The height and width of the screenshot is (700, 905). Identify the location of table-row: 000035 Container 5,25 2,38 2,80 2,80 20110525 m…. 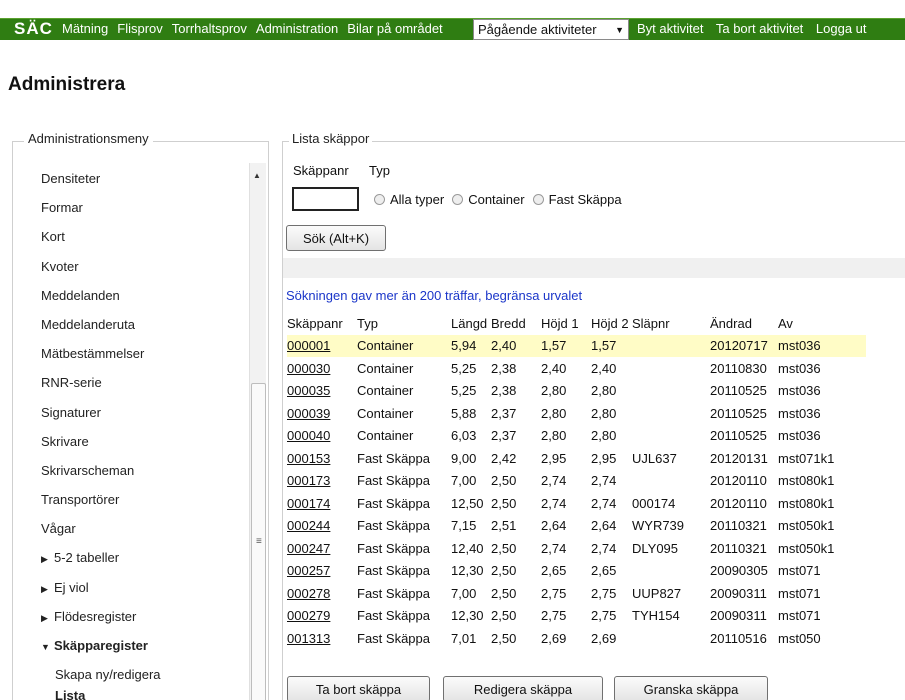
(576, 391).